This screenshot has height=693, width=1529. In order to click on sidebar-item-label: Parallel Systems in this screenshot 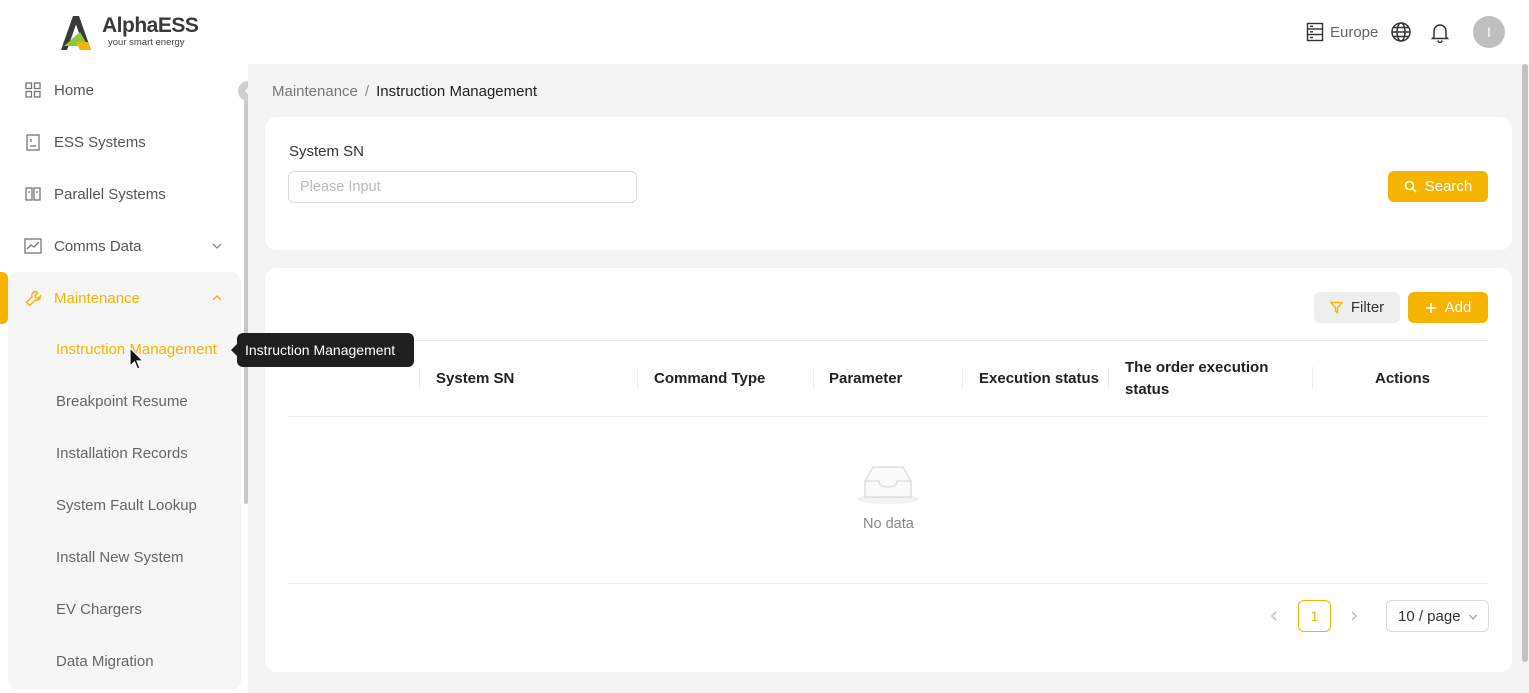, I will do `click(110, 194)`.